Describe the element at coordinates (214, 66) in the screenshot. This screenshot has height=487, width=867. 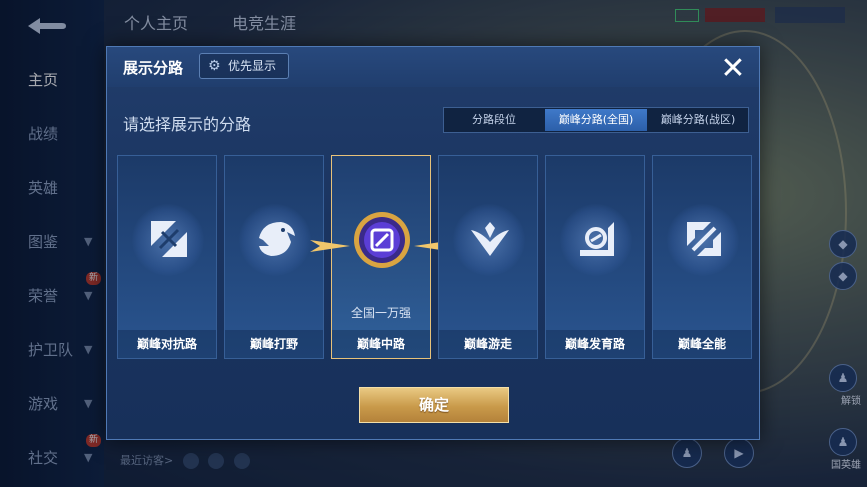
I see `gear-icon: ⚙` at that location.